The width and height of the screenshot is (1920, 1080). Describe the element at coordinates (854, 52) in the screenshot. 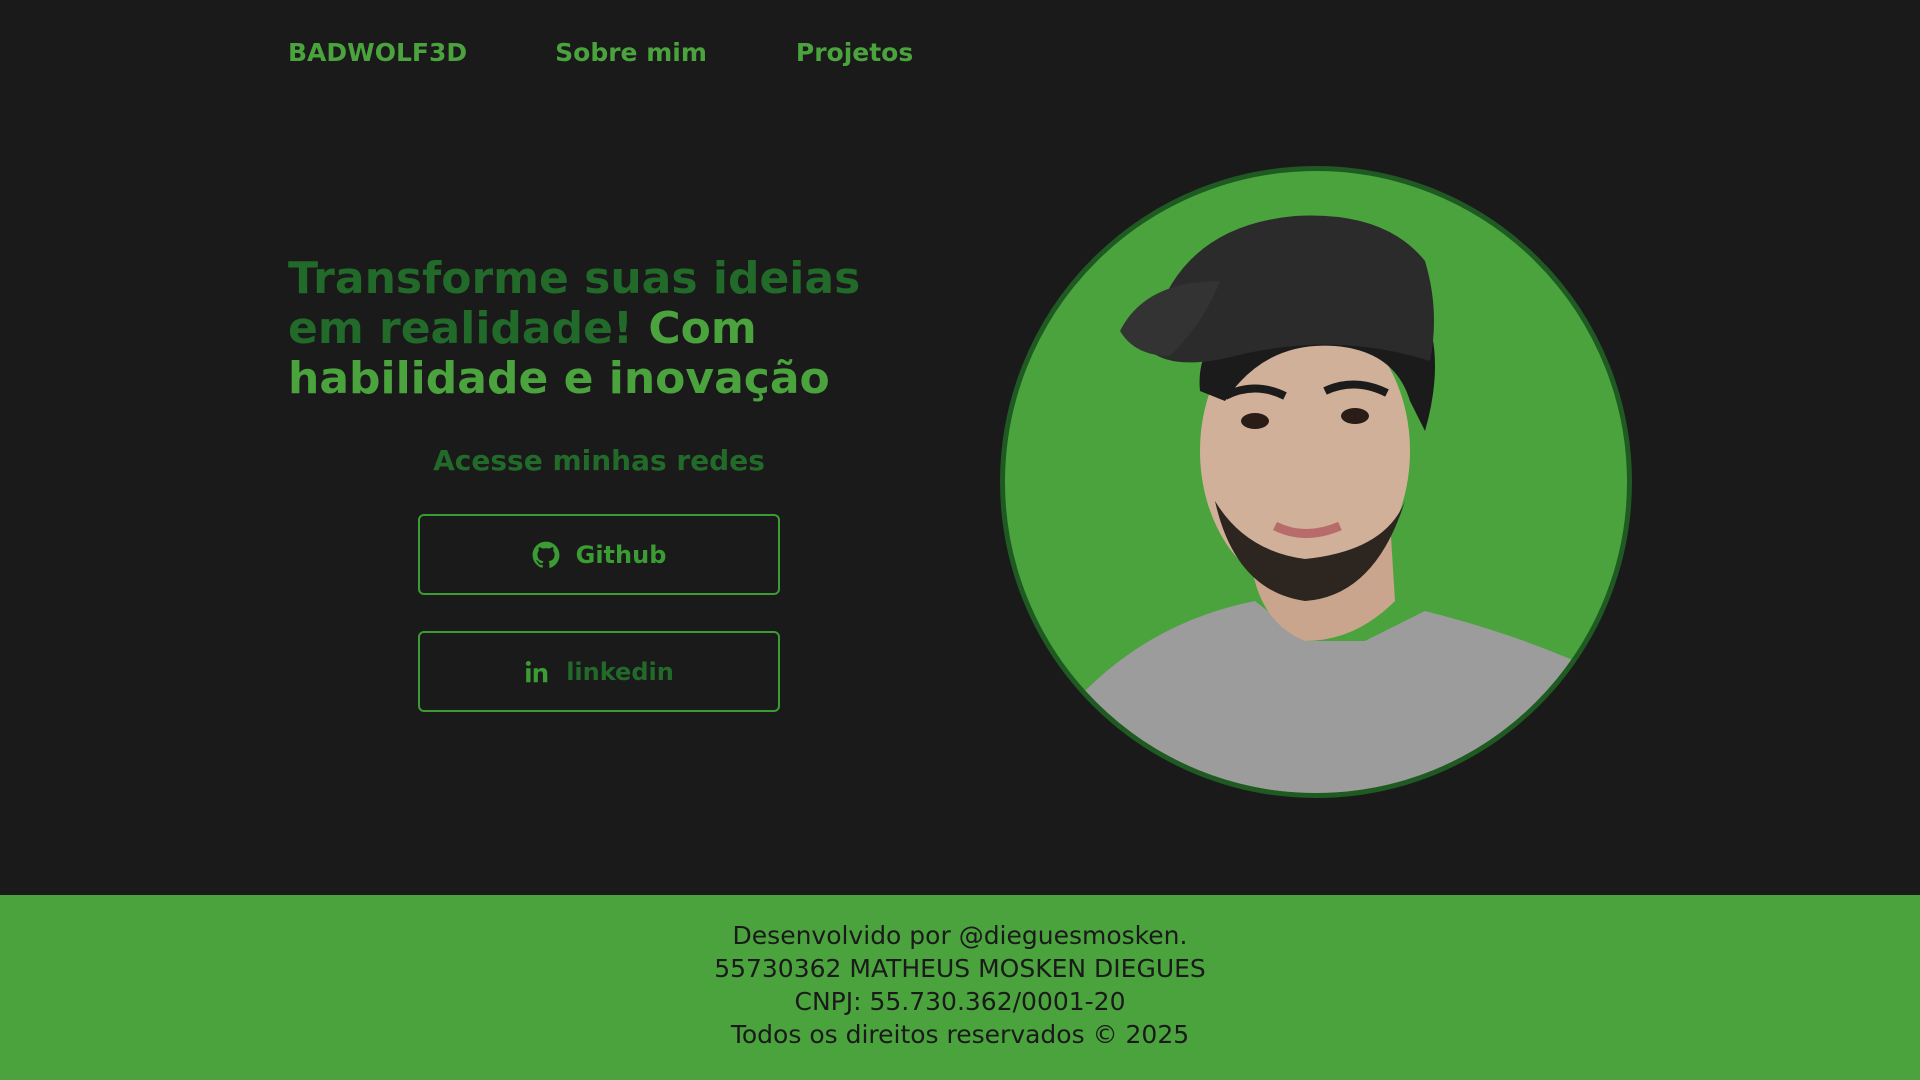

I see `nav-link-projetos: Projetos` at that location.